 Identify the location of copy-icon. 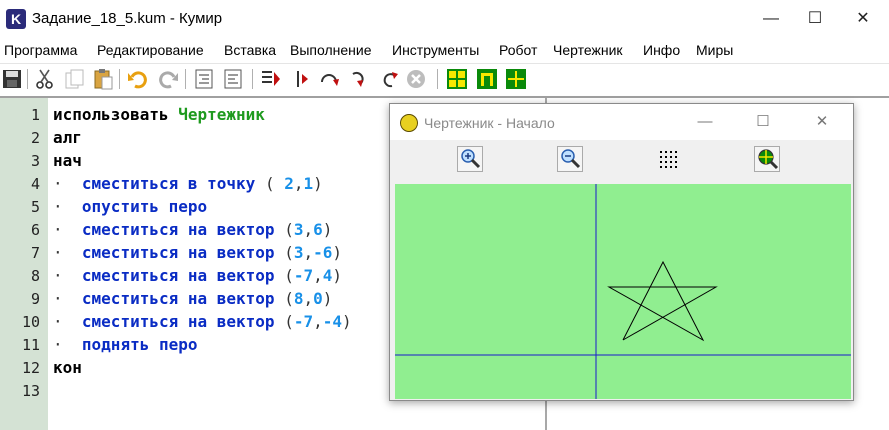
(74, 79).